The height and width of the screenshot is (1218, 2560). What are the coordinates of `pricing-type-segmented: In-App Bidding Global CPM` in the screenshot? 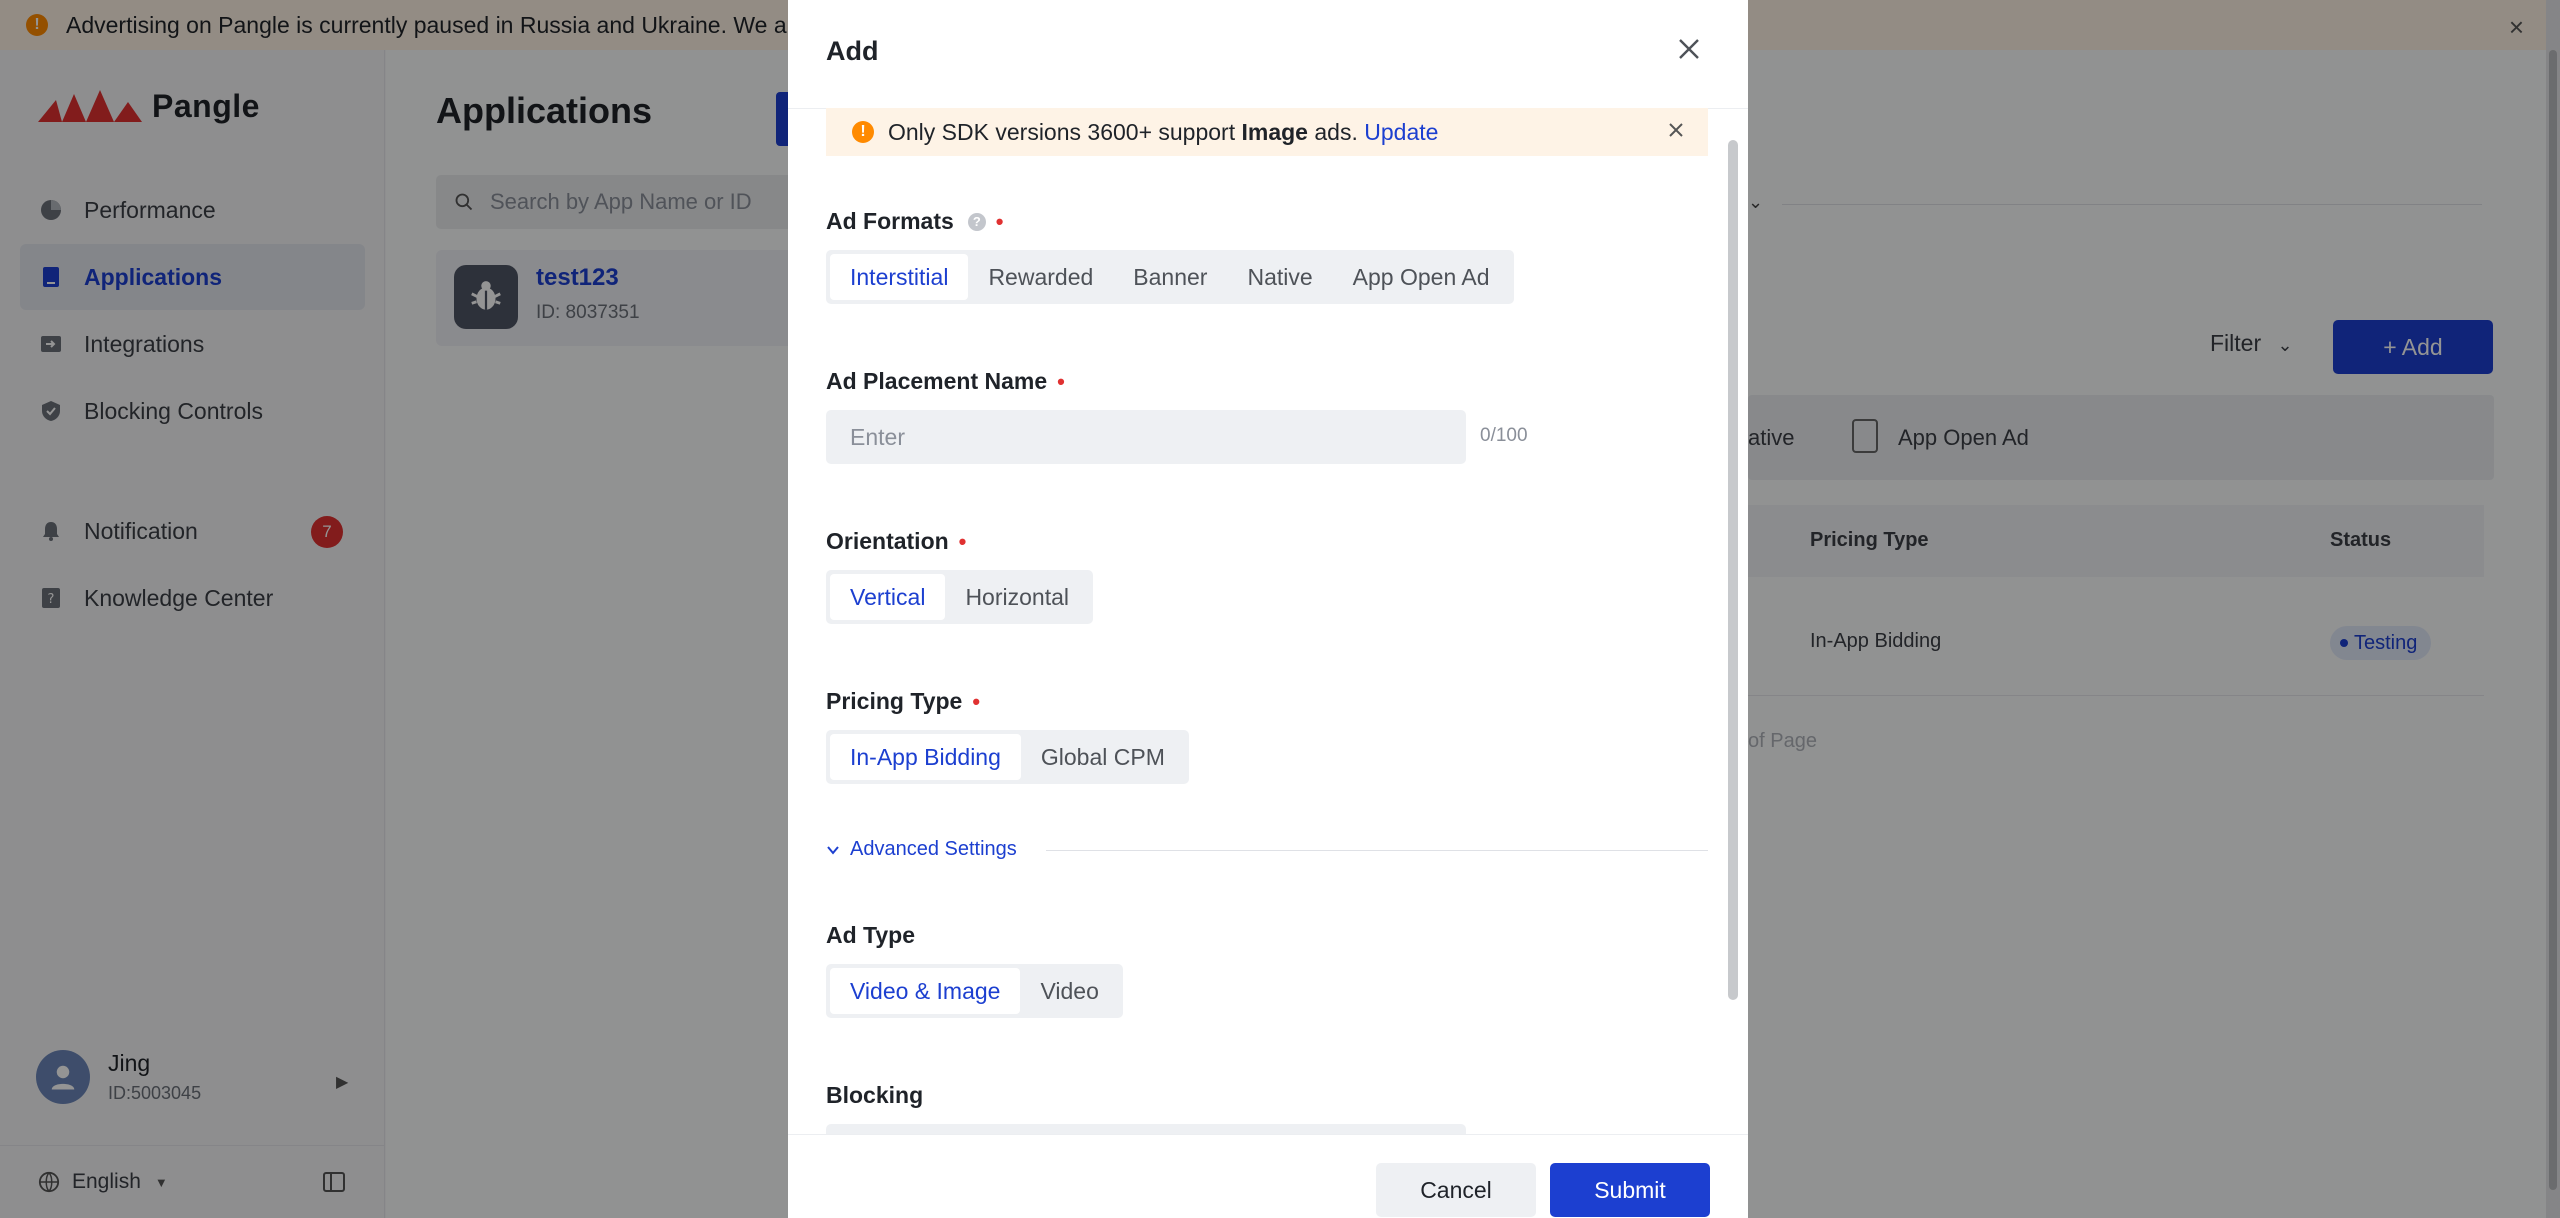 It's located at (1007, 757).